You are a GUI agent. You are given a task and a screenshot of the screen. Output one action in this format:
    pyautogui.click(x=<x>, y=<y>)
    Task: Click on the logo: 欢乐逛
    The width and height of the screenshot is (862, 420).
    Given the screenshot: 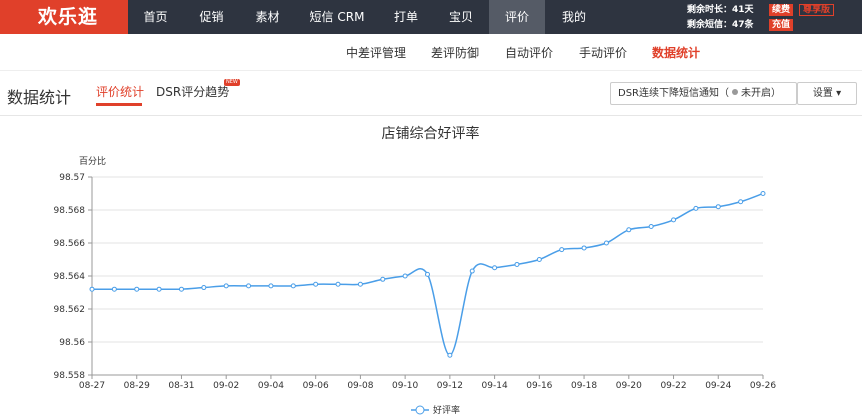 What is the action you would take?
    pyautogui.click(x=64, y=17)
    